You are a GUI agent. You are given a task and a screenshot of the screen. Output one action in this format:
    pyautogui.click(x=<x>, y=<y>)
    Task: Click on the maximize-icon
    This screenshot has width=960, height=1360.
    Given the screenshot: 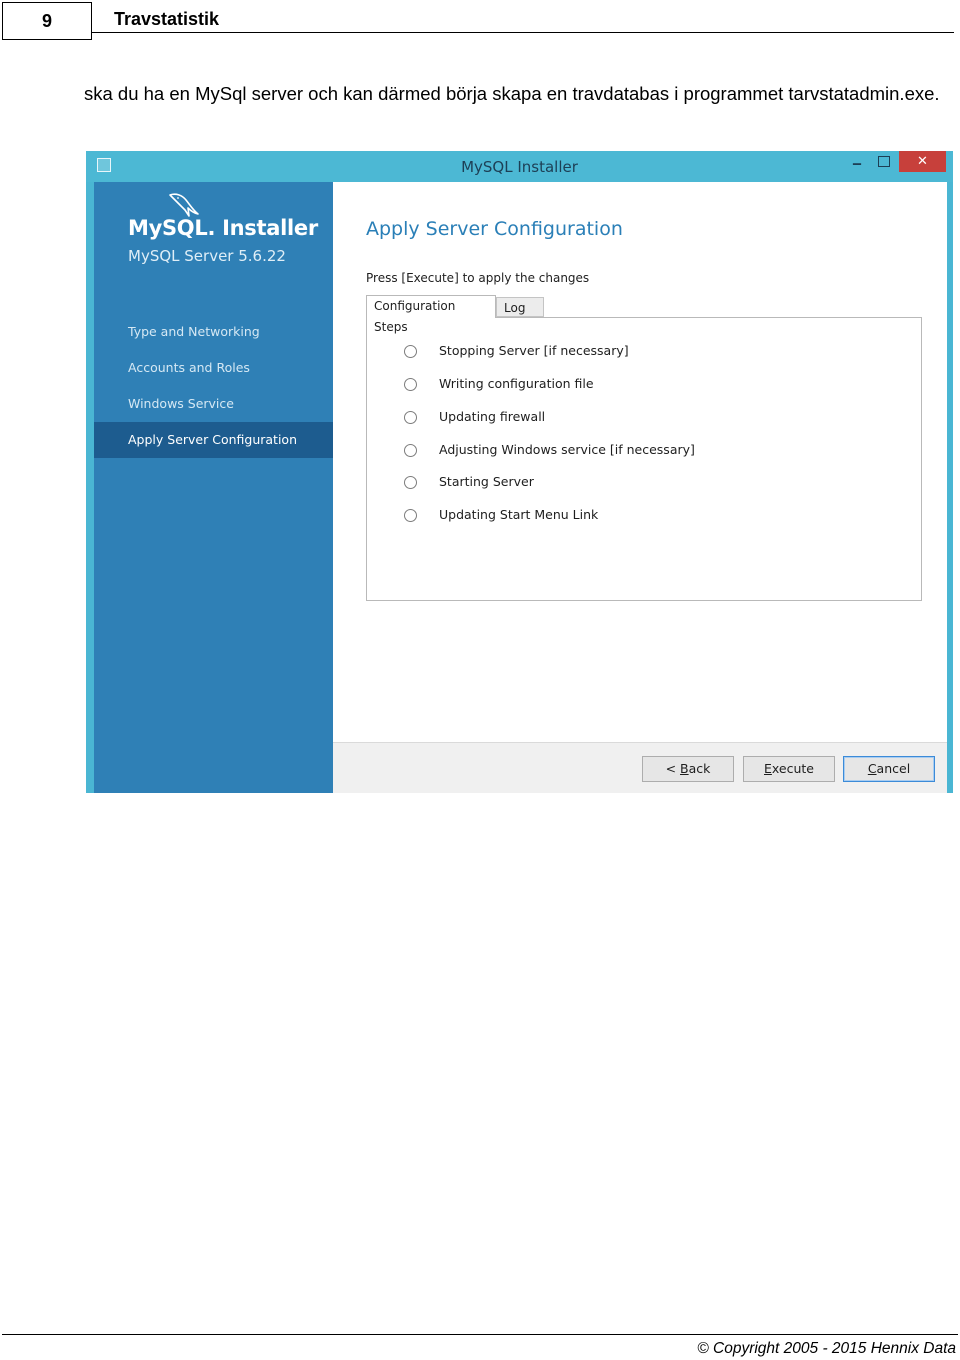 What is the action you would take?
    pyautogui.click(x=884, y=161)
    